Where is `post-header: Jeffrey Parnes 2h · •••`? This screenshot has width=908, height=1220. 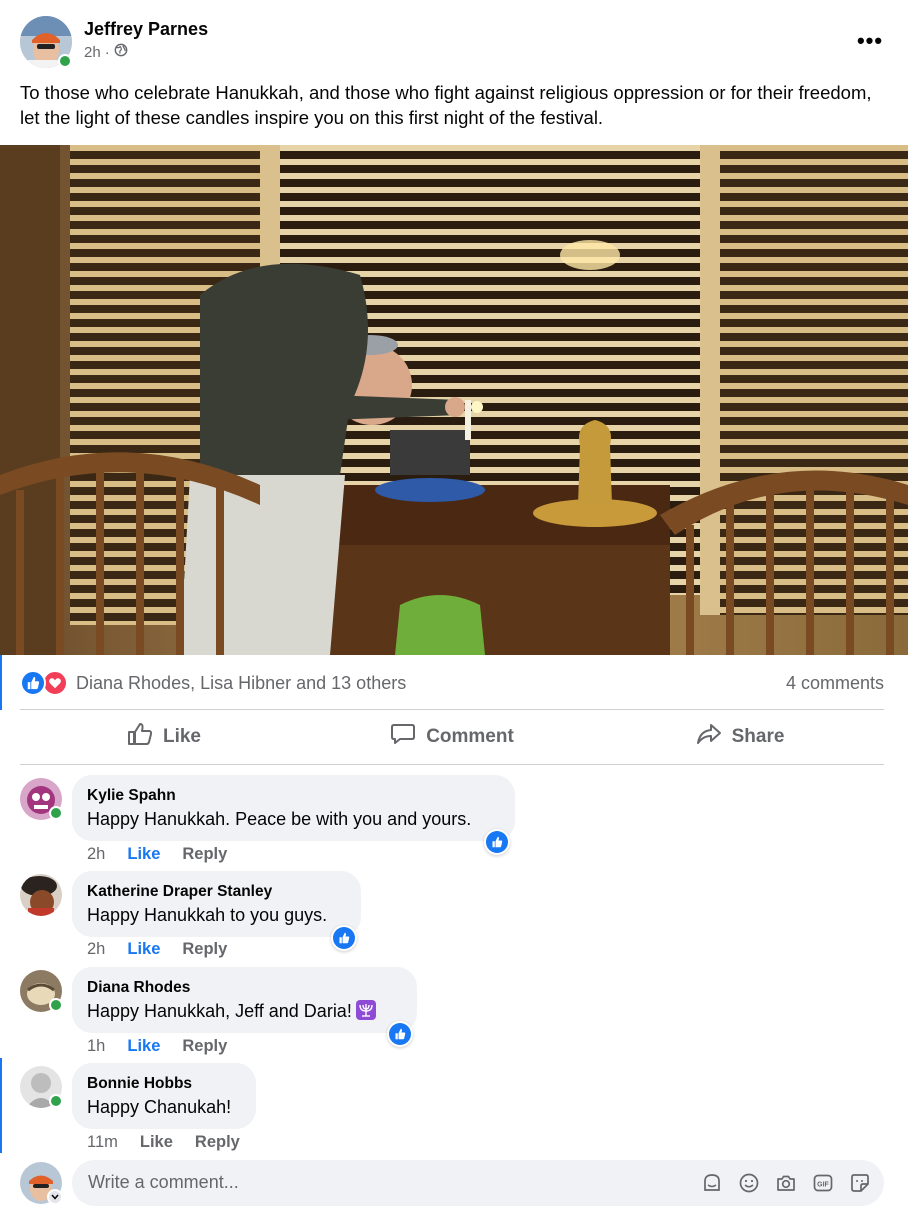
post-header: Jeffrey Parnes 2h · ••• is located at coordinates (454, 42).